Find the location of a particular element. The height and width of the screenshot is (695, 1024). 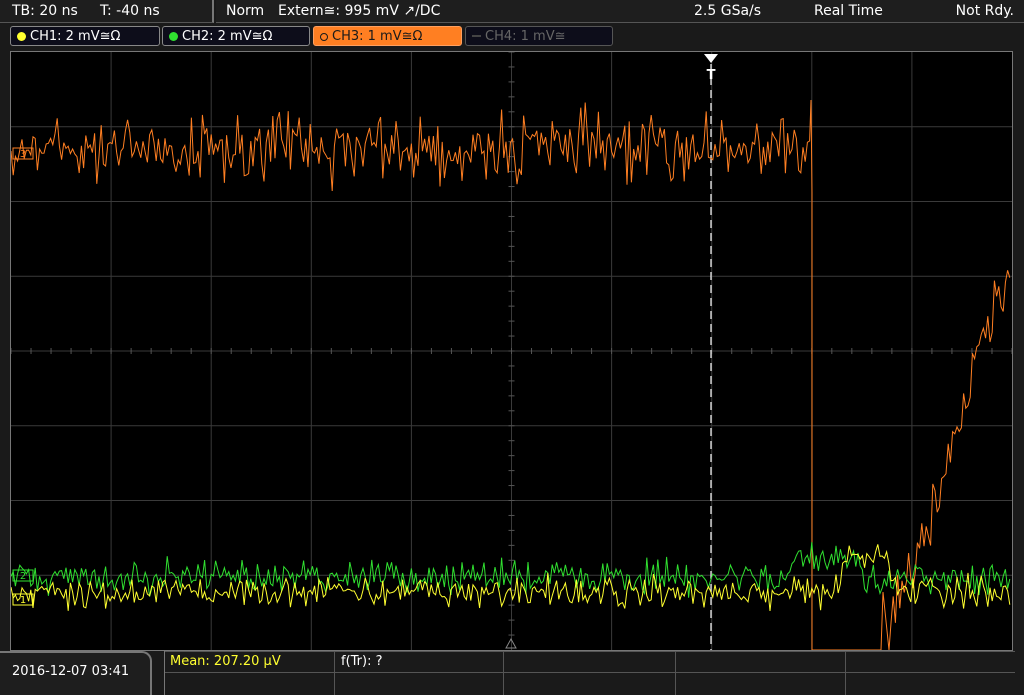

ch3-indicator-icon is located at coordinates (324, 37).